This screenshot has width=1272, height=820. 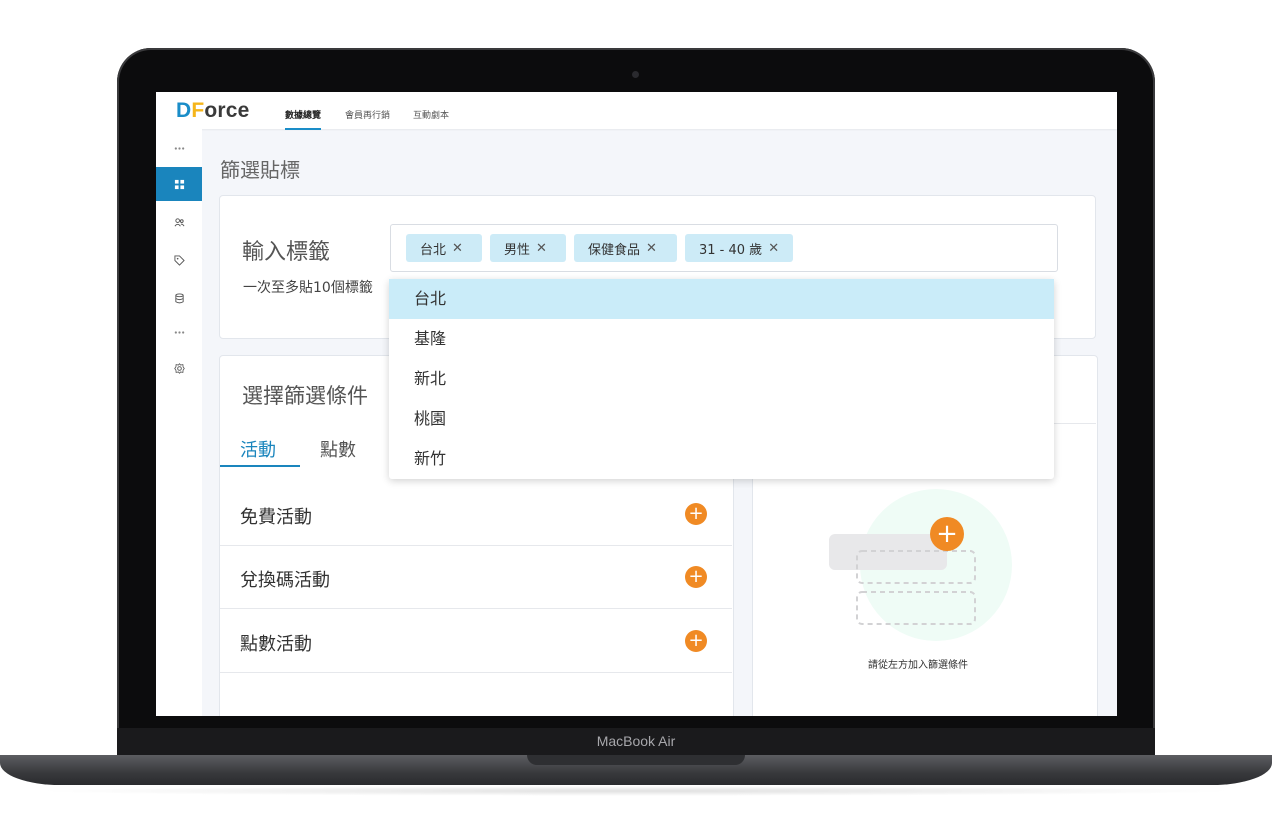 What do you see at coordinates (721, 419) in the screenshot?
I see `dropdown-option: 桃園` at bounding box center [721, 419].